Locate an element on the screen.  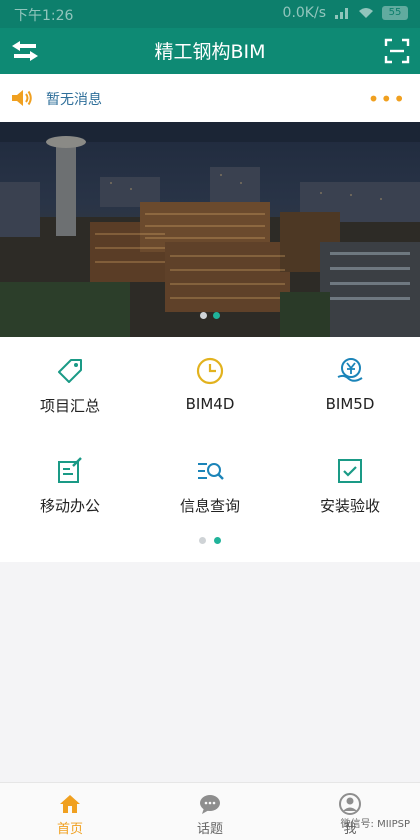
menu-item-project-summary: 项目汇总 is located at coordinates (70, 382).